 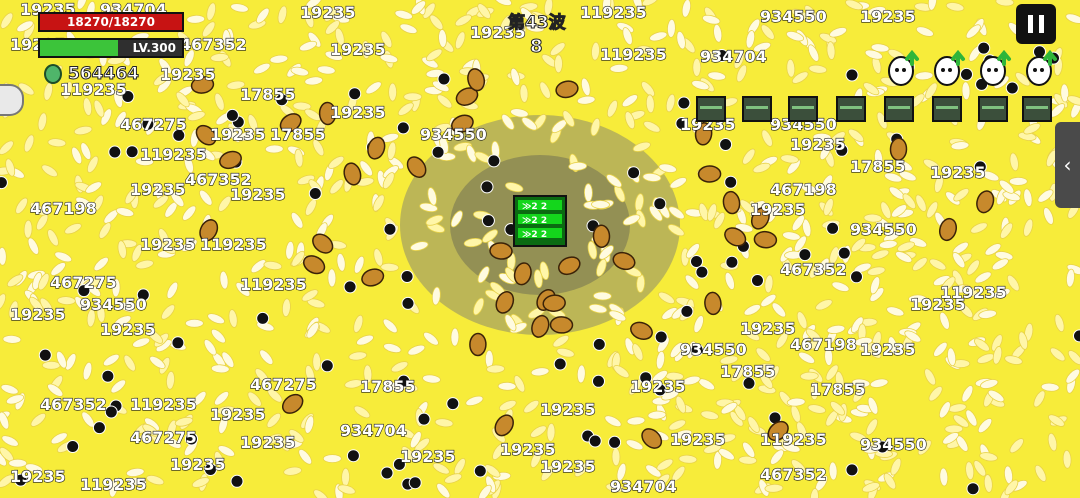 I want to click on damage-number: 467198, so click(x=823, y=344).